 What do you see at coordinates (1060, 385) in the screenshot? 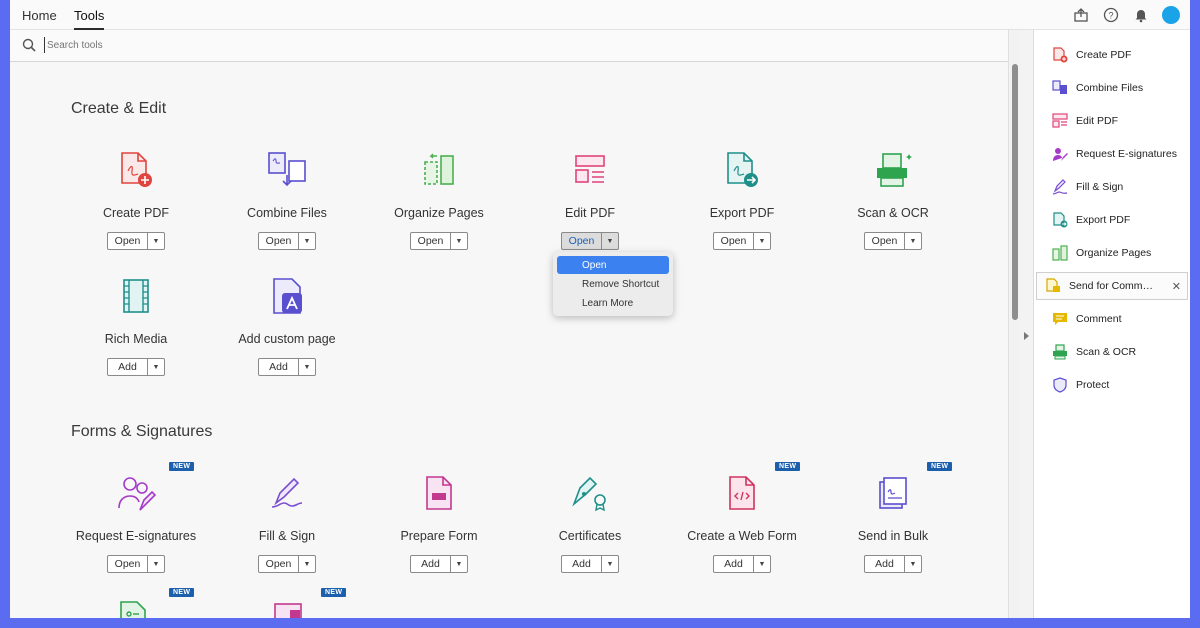
I see `shield-icon` at bounding box center [1060, 385].